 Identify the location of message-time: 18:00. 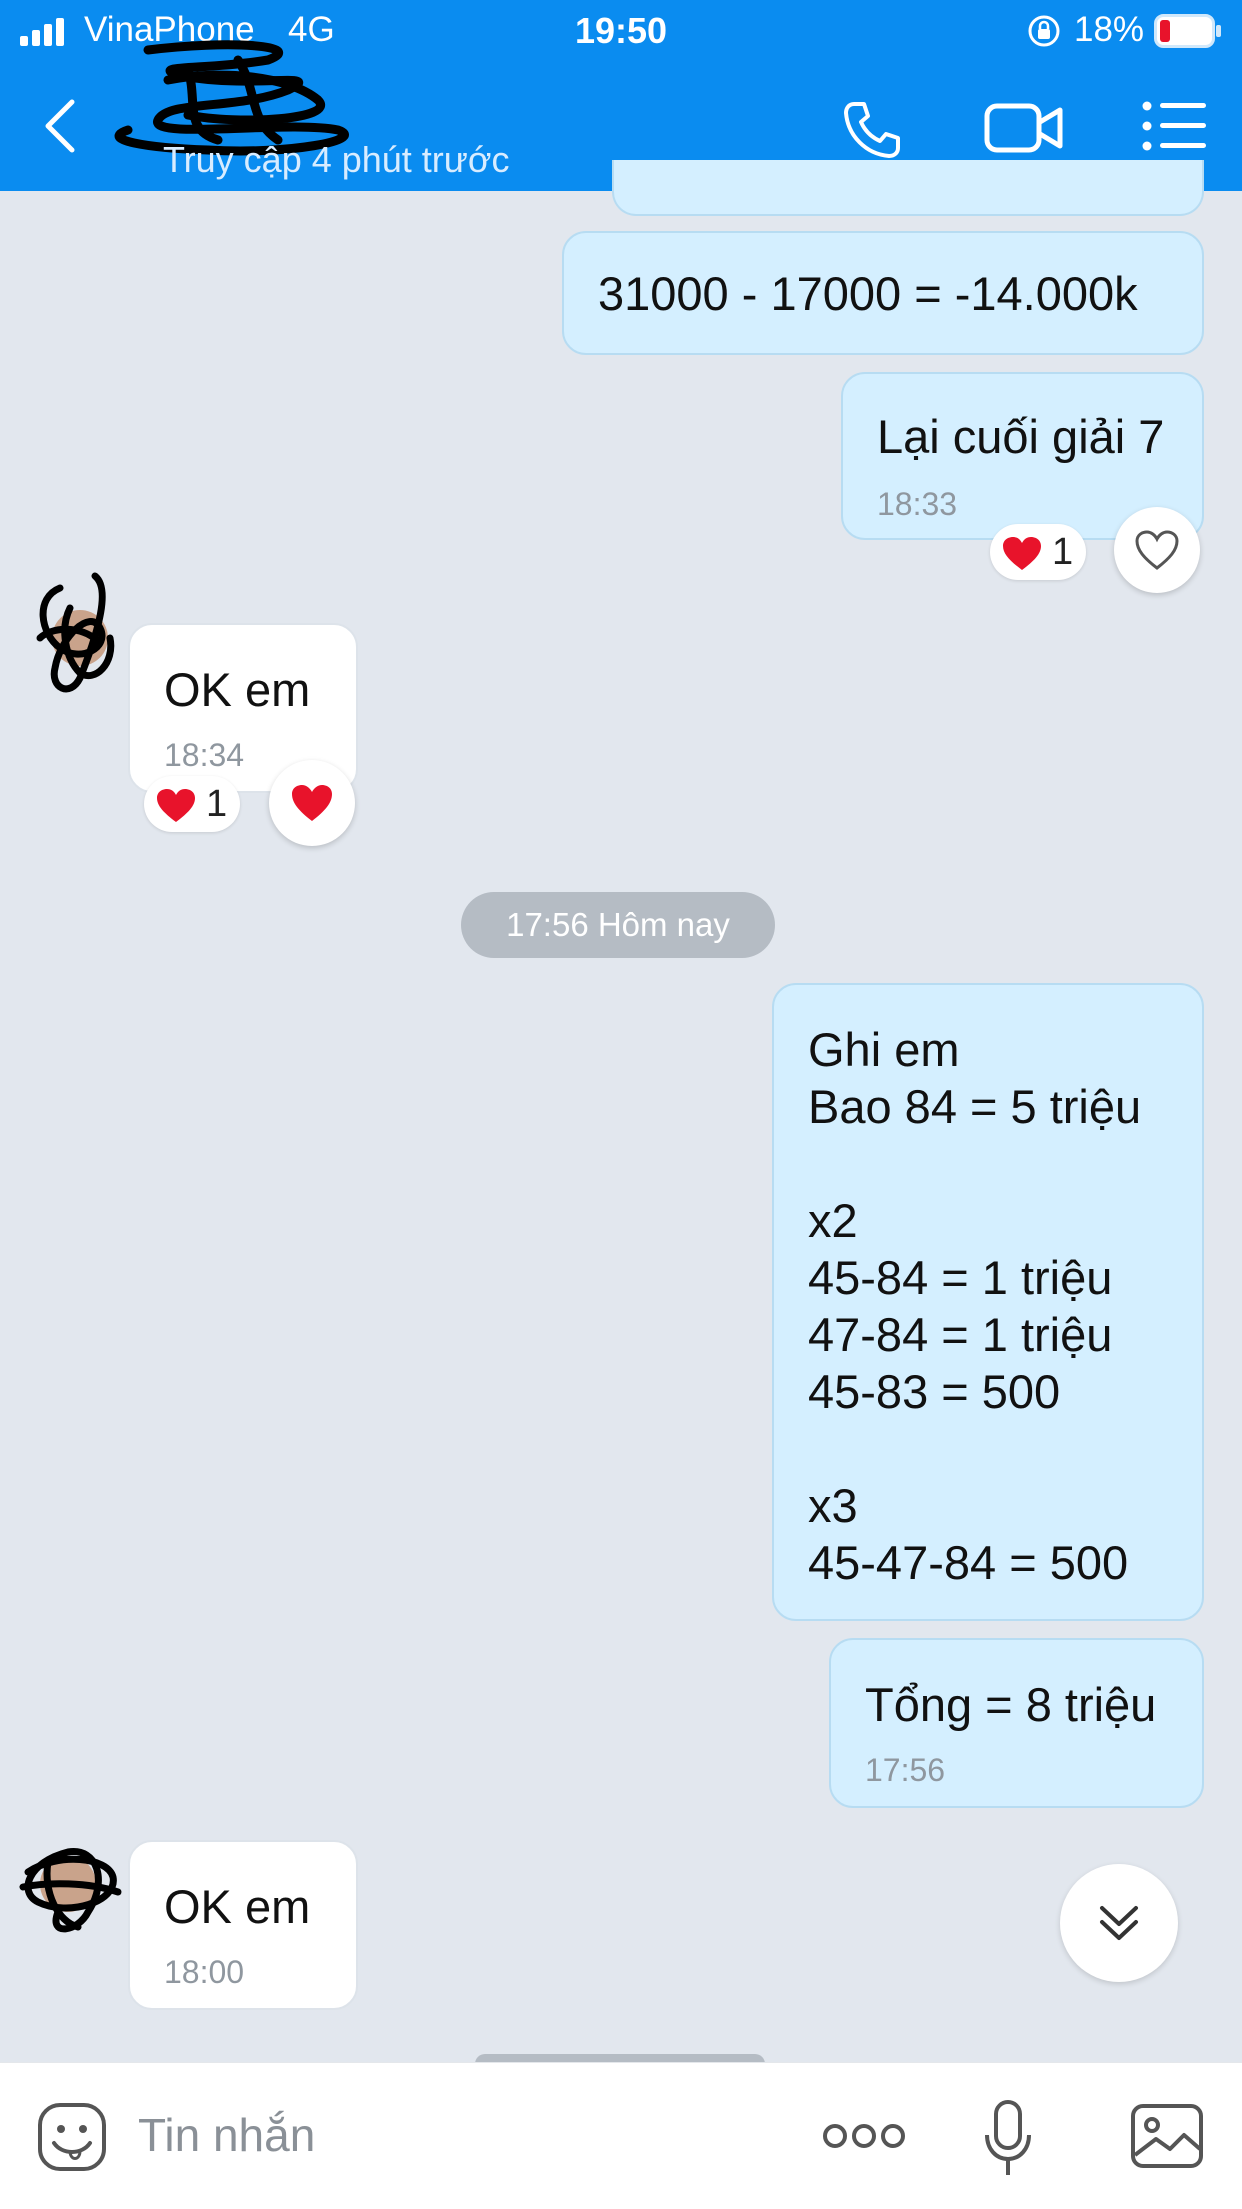
(204, 1972).